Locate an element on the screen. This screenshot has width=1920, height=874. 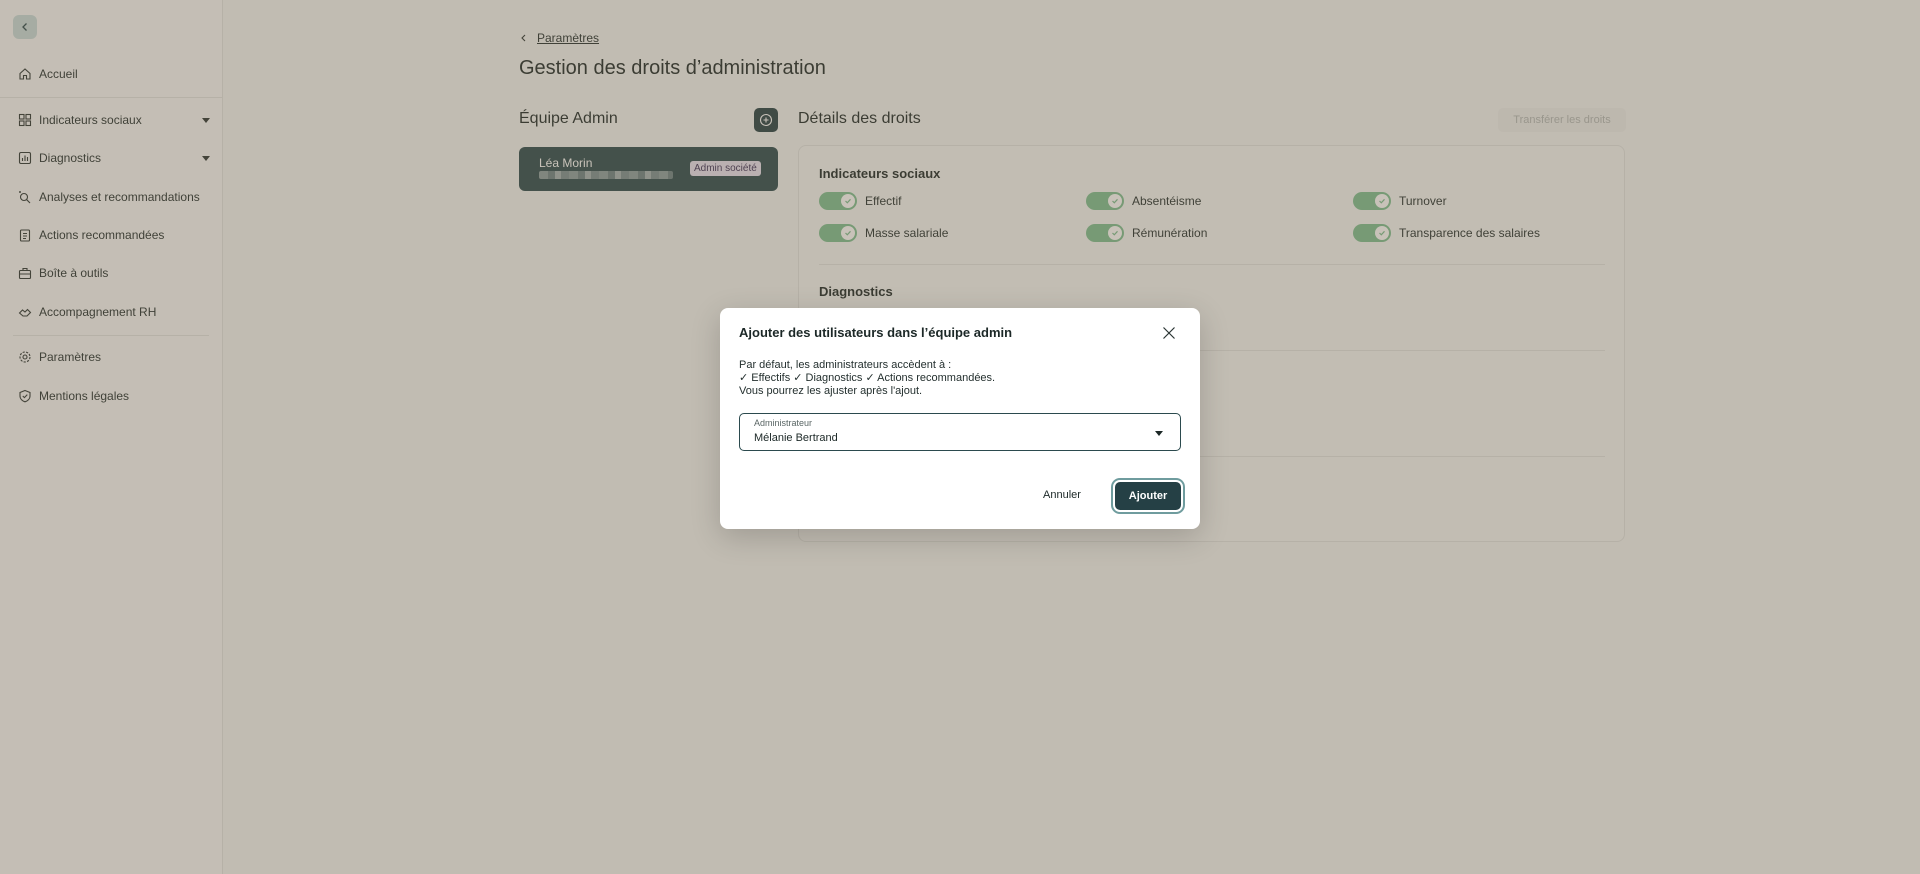
administrator-select: Administrateur Mélanie Bertrand is located at coordinates (960, 432).